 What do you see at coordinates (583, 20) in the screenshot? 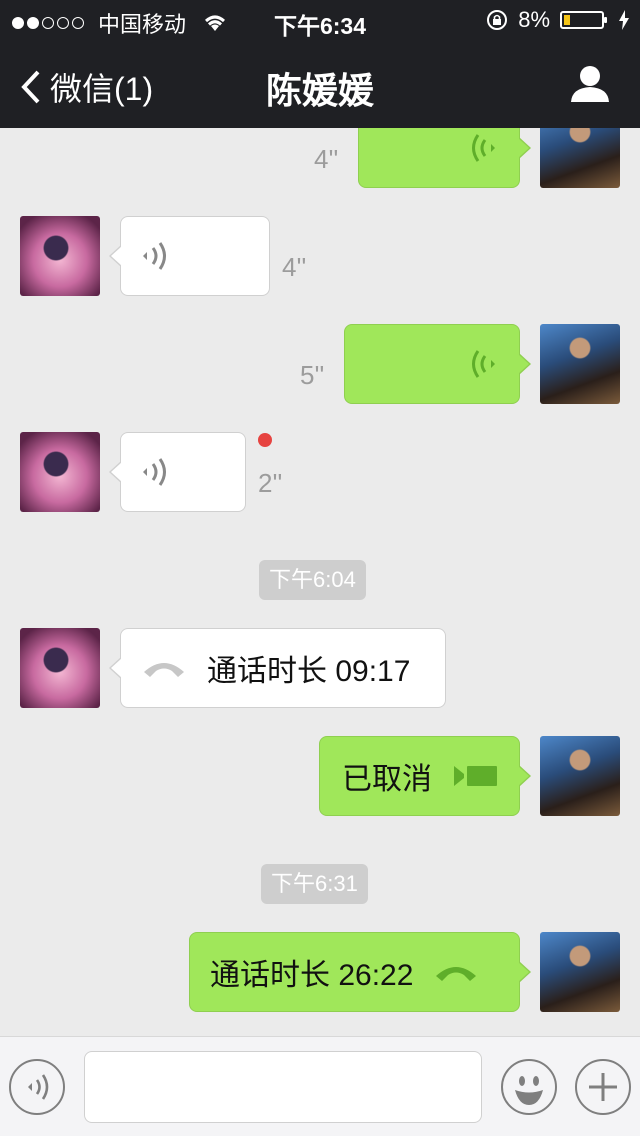
I see `battery-icon` at bounding box center [583, 20].